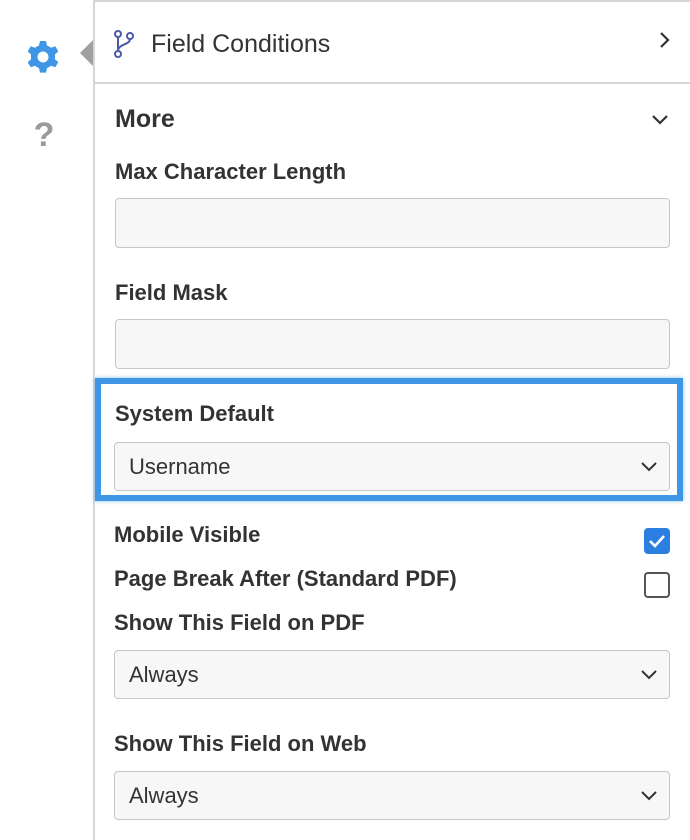  Describe the element at coordinates (392, 43) in the screenshot. I see `field-conditions-header: Field Conditions` at that location.